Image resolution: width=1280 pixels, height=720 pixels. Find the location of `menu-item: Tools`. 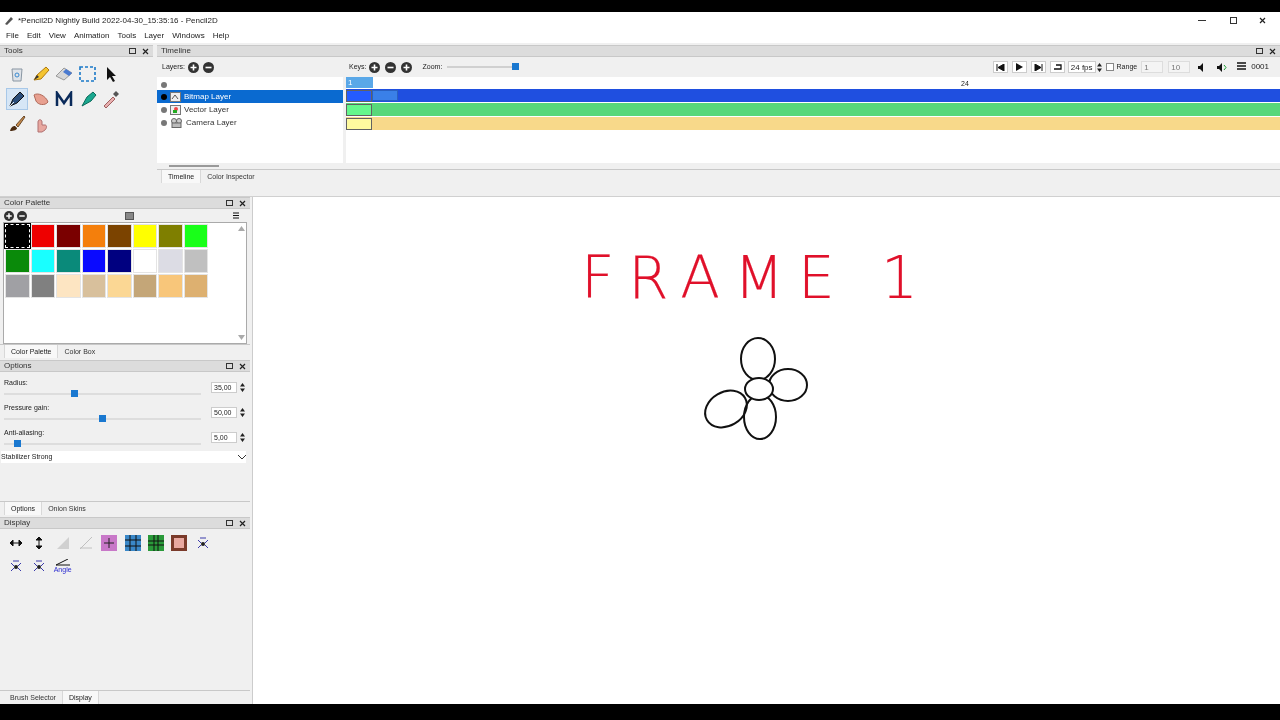

menu-item: Tools is located at coordinates (127, 36).